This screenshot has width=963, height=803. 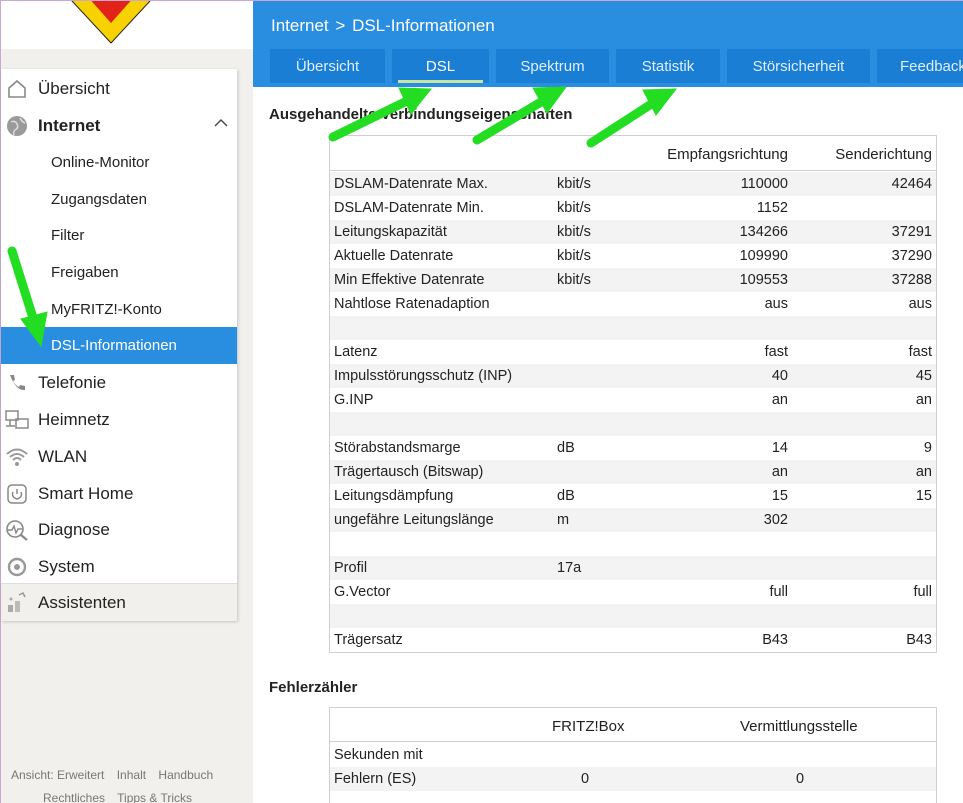 What do you see at coordinates (356, 352) in the screenshot?
I see `row-label: Latenz` at bounding box center [356, 352].